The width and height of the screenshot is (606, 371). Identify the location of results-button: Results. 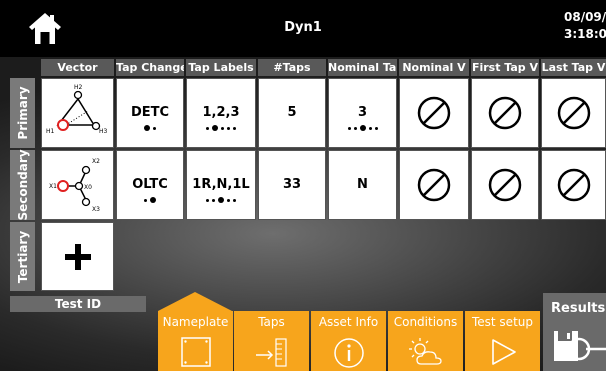
(574, 332).